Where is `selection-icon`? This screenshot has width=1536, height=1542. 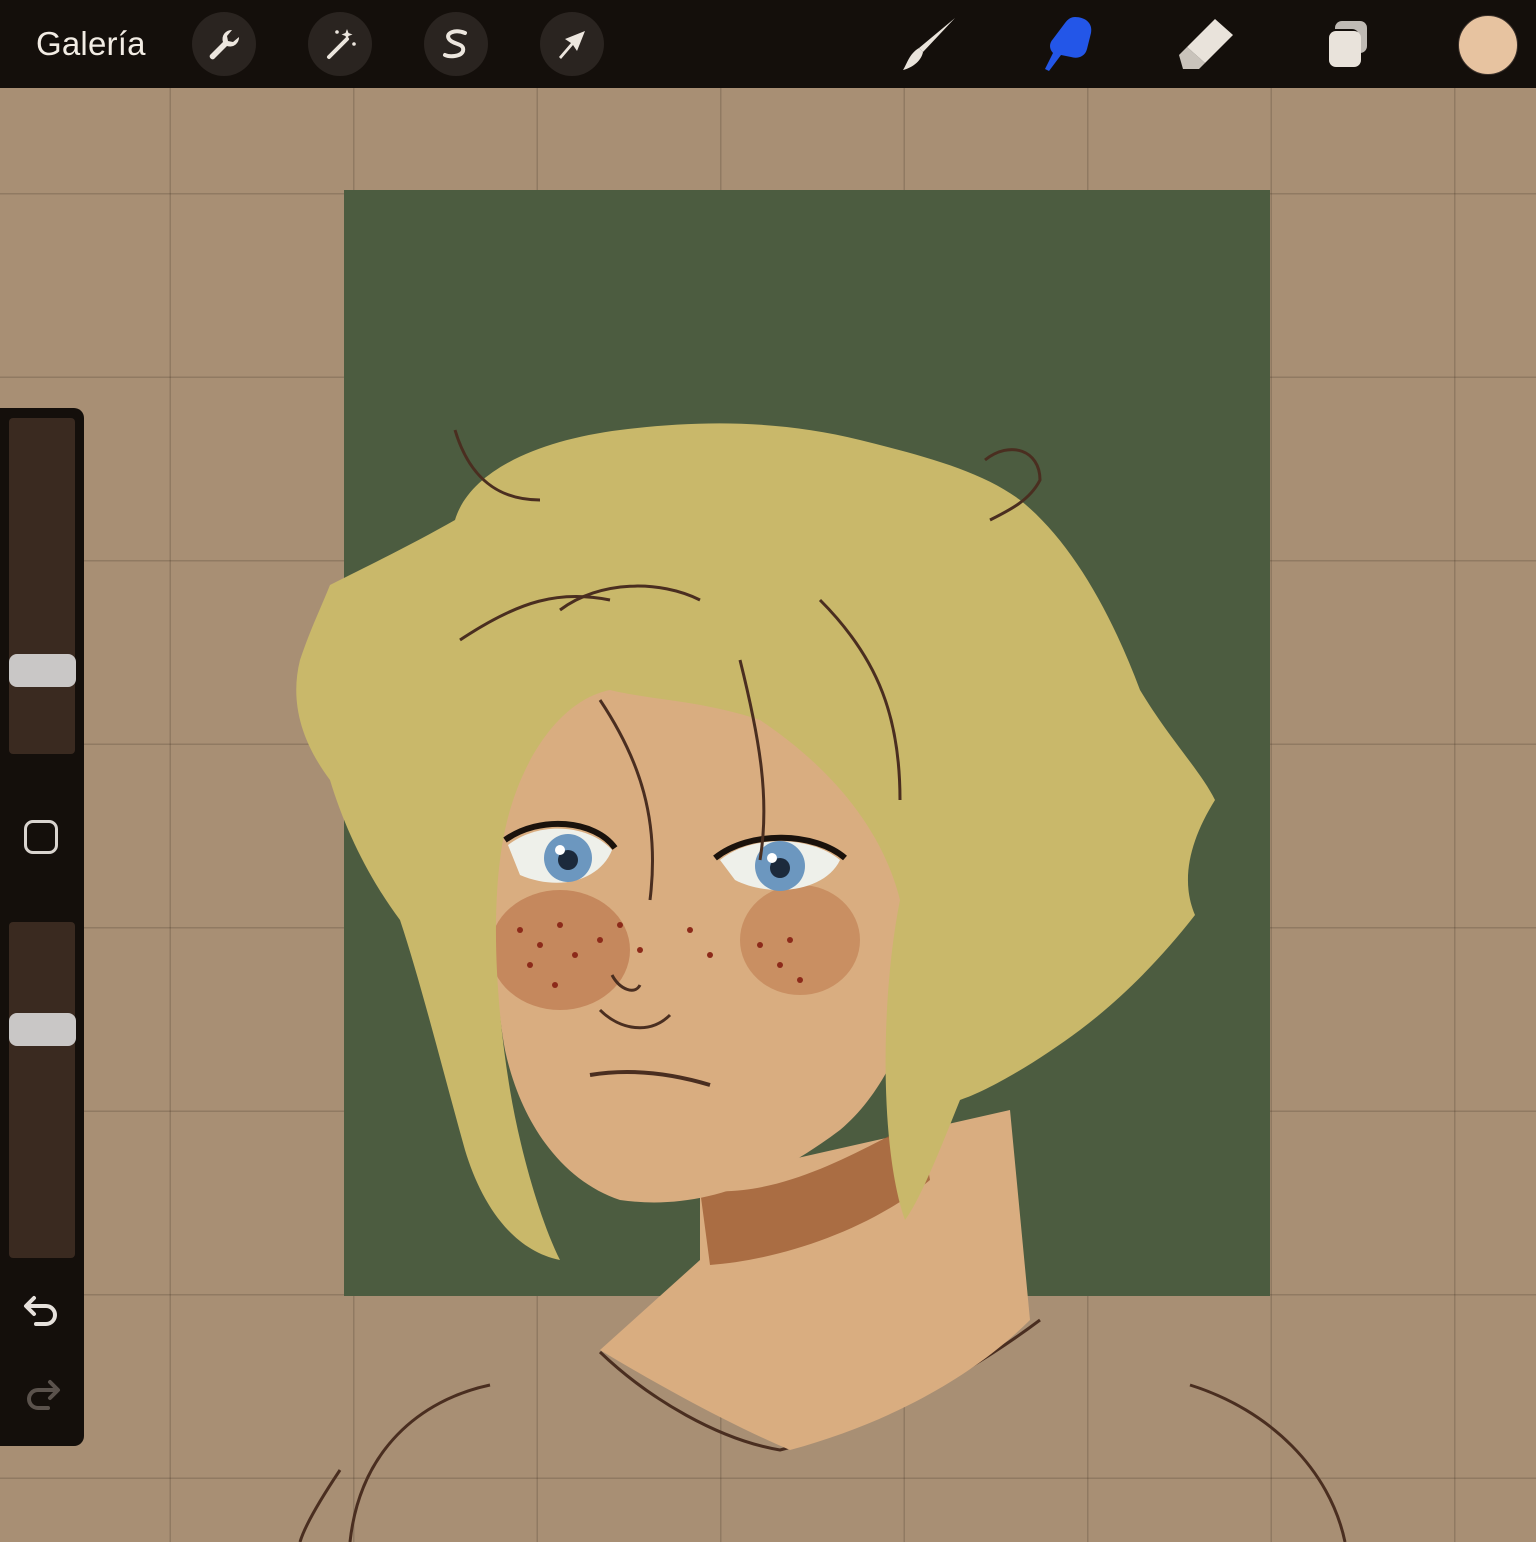
selection-icon is located at coordinates (455, 44).